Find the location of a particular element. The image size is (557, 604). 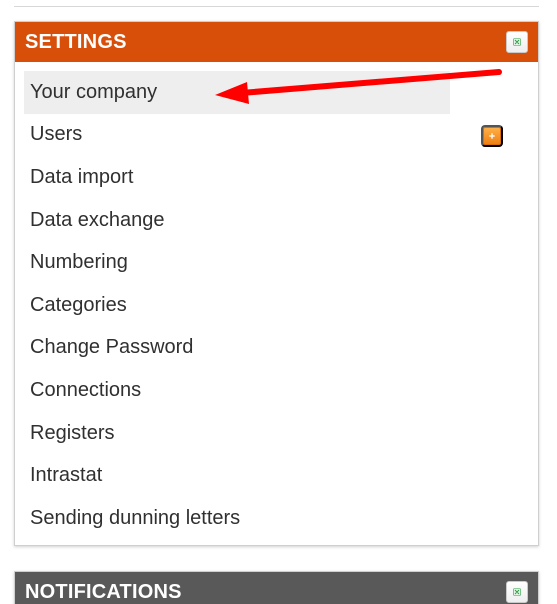

add-user-button is located at coordinates (492, 136).